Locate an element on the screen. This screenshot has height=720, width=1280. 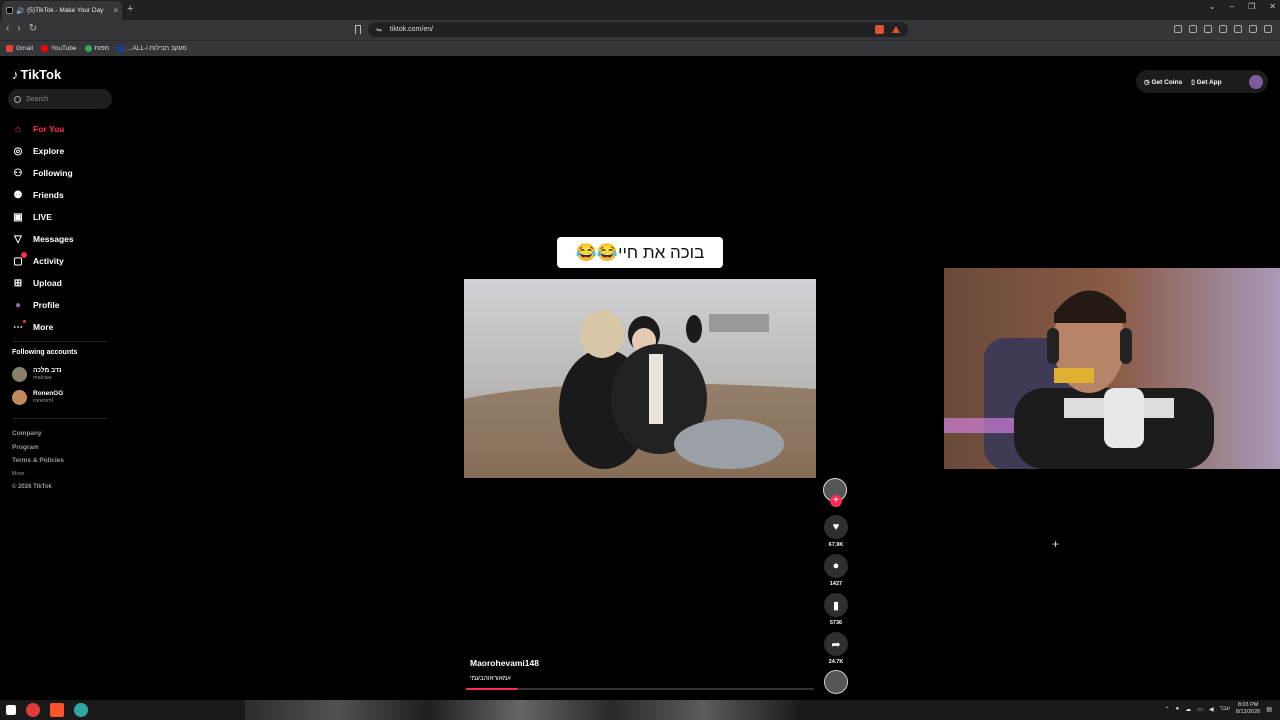
sidebar-item-more: ⋯ More is located at coordinates (43, 327).